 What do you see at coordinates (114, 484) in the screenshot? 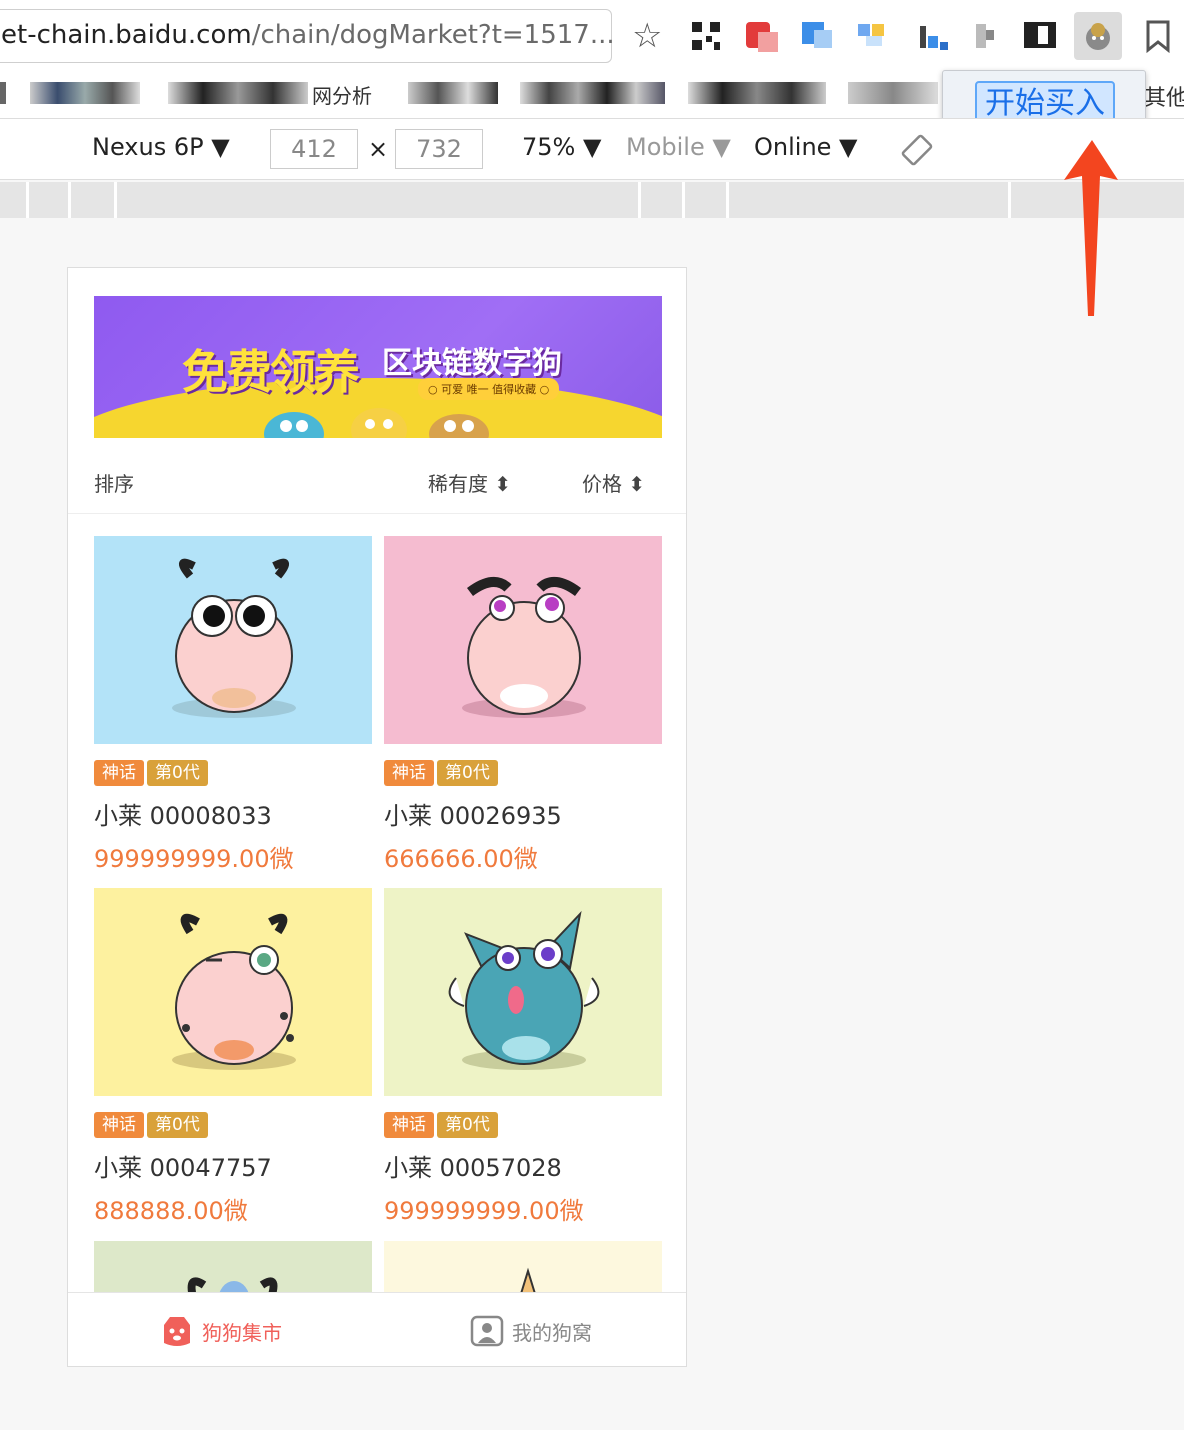
I see `sort-label: 排序` at bounding box center [114, 484].